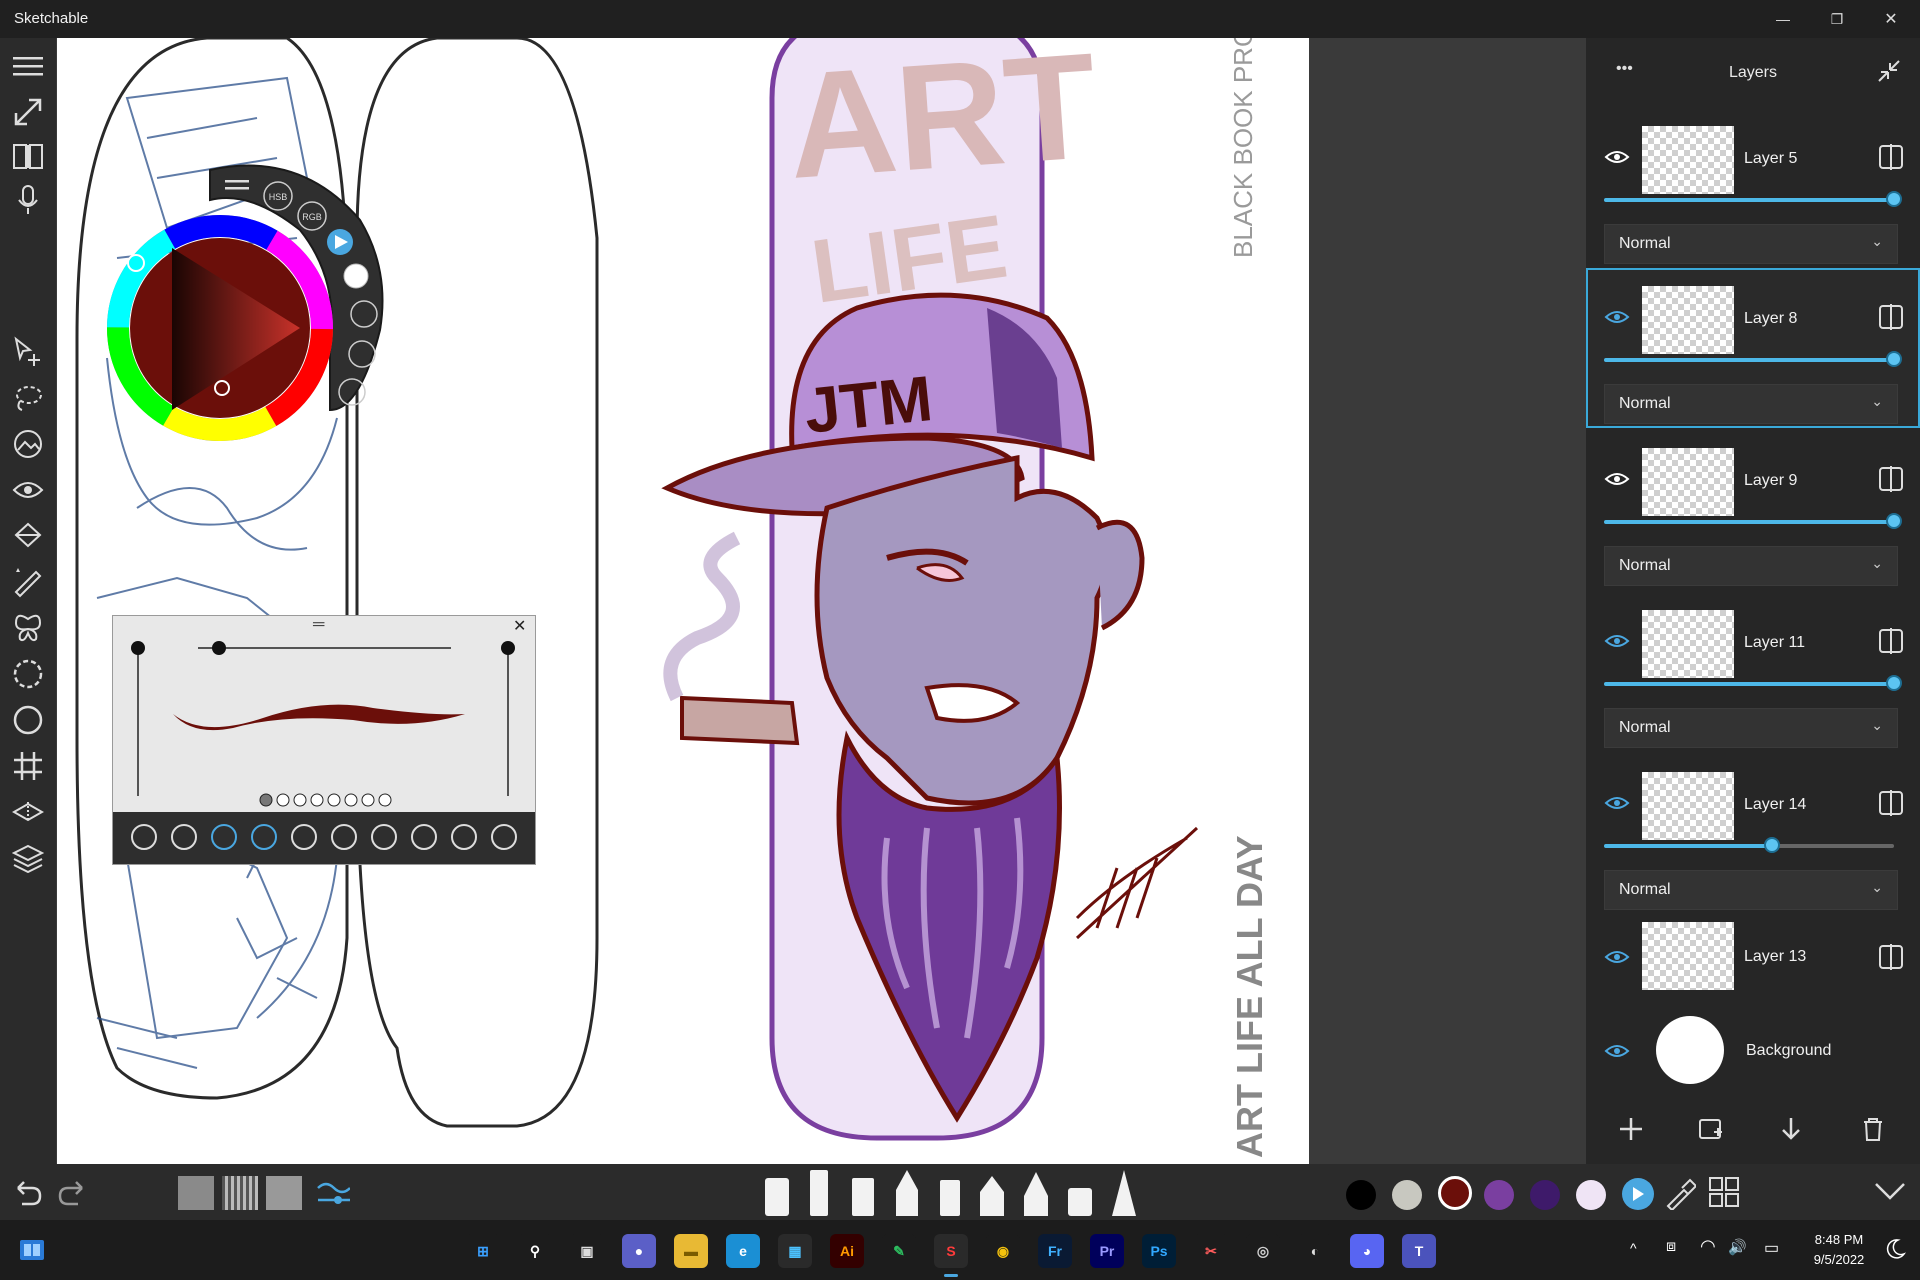  I want to click on brush-curve-editor, so click(324, 714).